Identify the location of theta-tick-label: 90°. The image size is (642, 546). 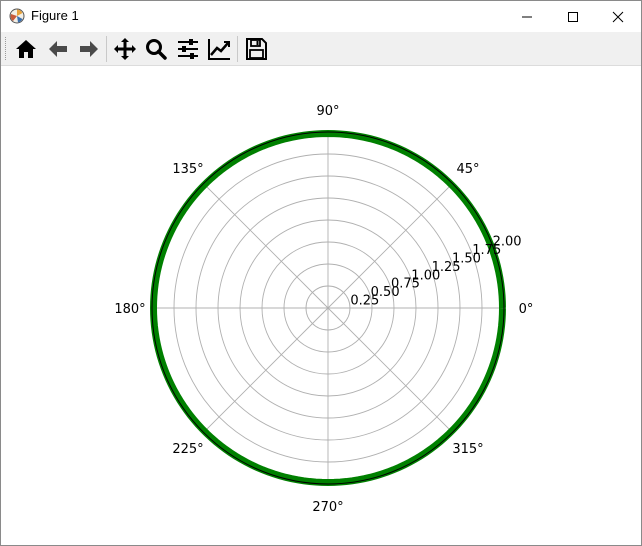
(327, 111).